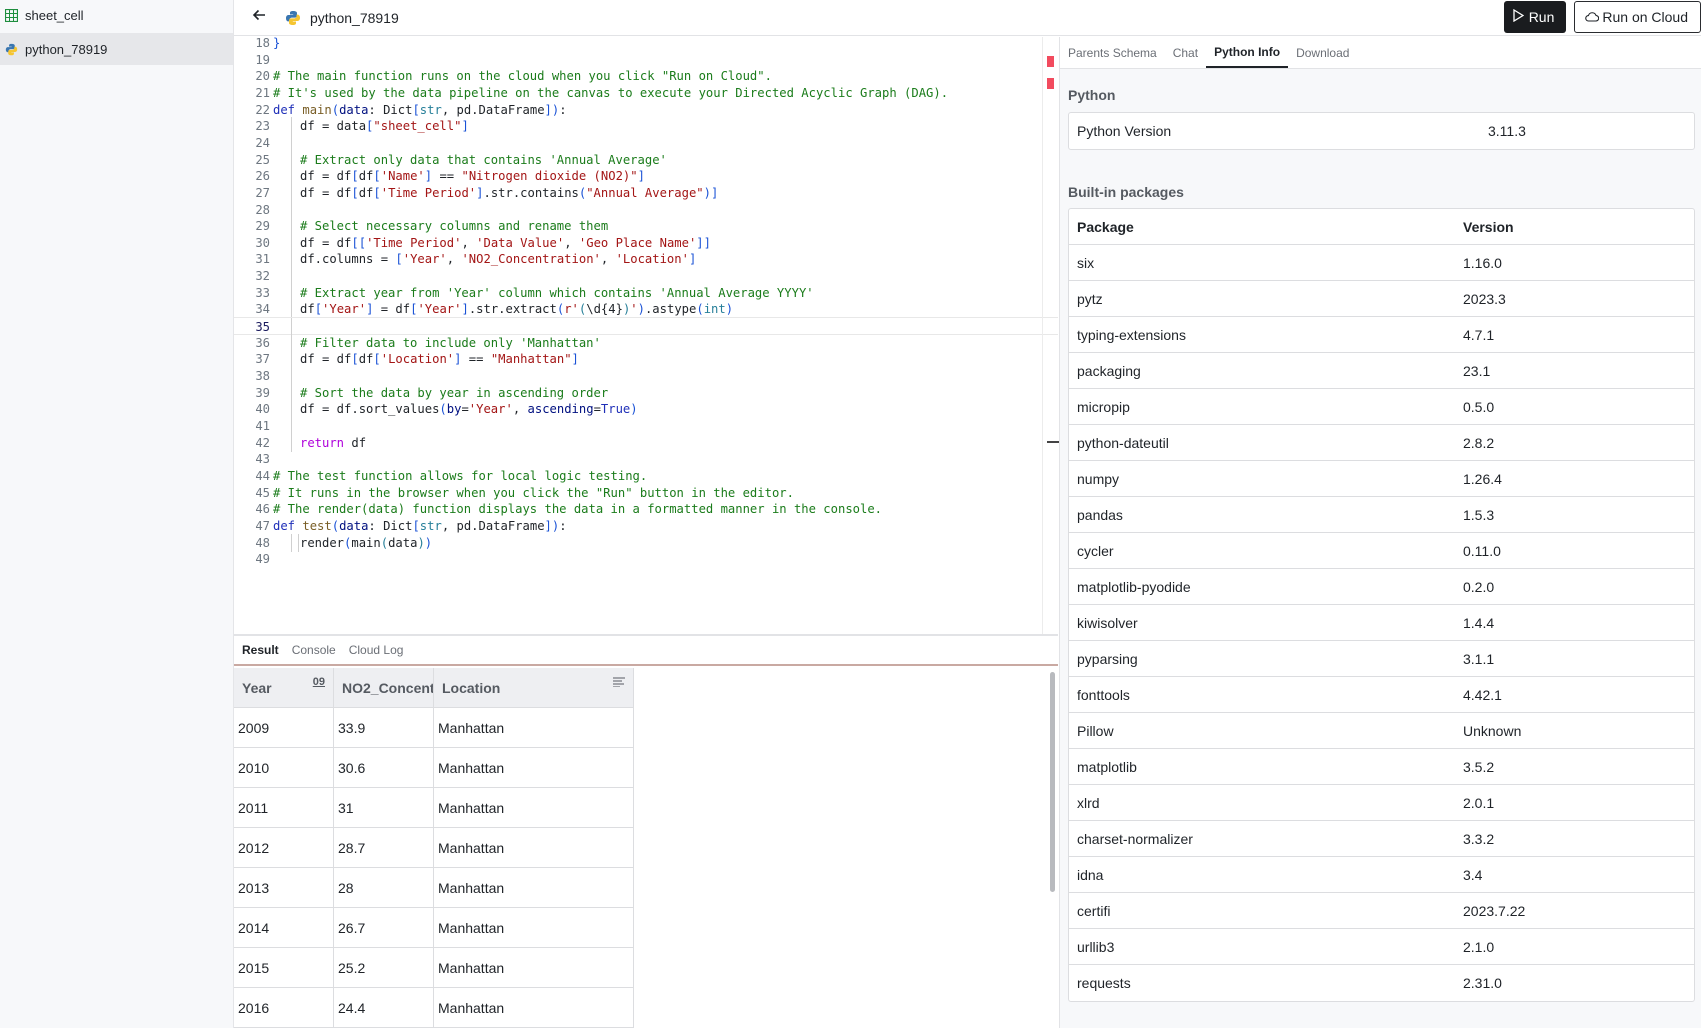 This screenshot has width=1701, height=1028. Describe the element at coordinates (646, 209) in the screenshot. I see `code-line: 28` at that location.